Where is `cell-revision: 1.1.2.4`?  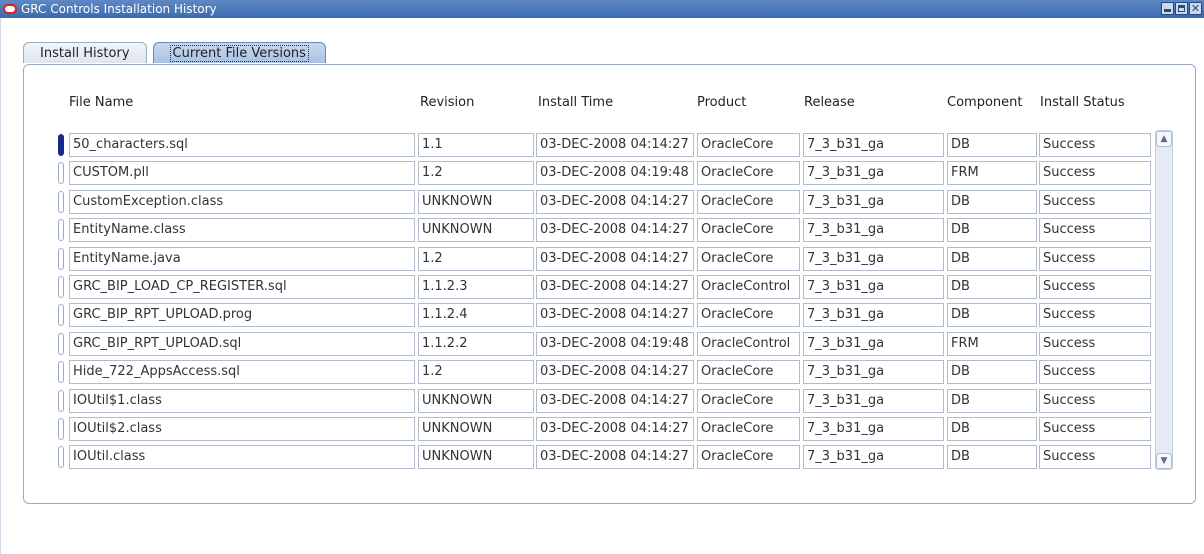
cell-revision: 1.1.2.4 is located at coordinates (476, 315).